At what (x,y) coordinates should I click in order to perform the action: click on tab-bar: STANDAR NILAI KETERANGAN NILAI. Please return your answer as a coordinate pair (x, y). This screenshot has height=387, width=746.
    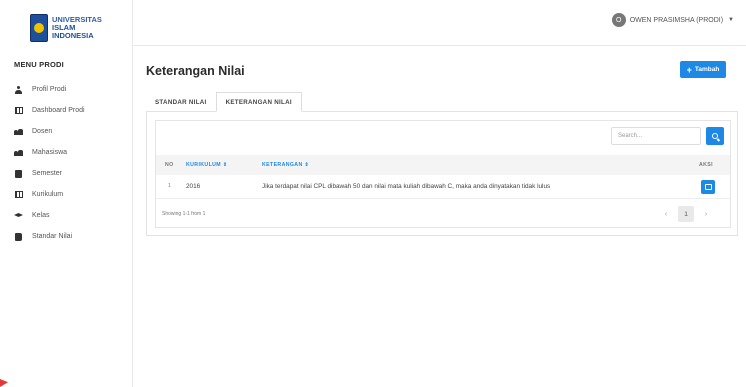
    Looking at the image, I should click on (224, 102).